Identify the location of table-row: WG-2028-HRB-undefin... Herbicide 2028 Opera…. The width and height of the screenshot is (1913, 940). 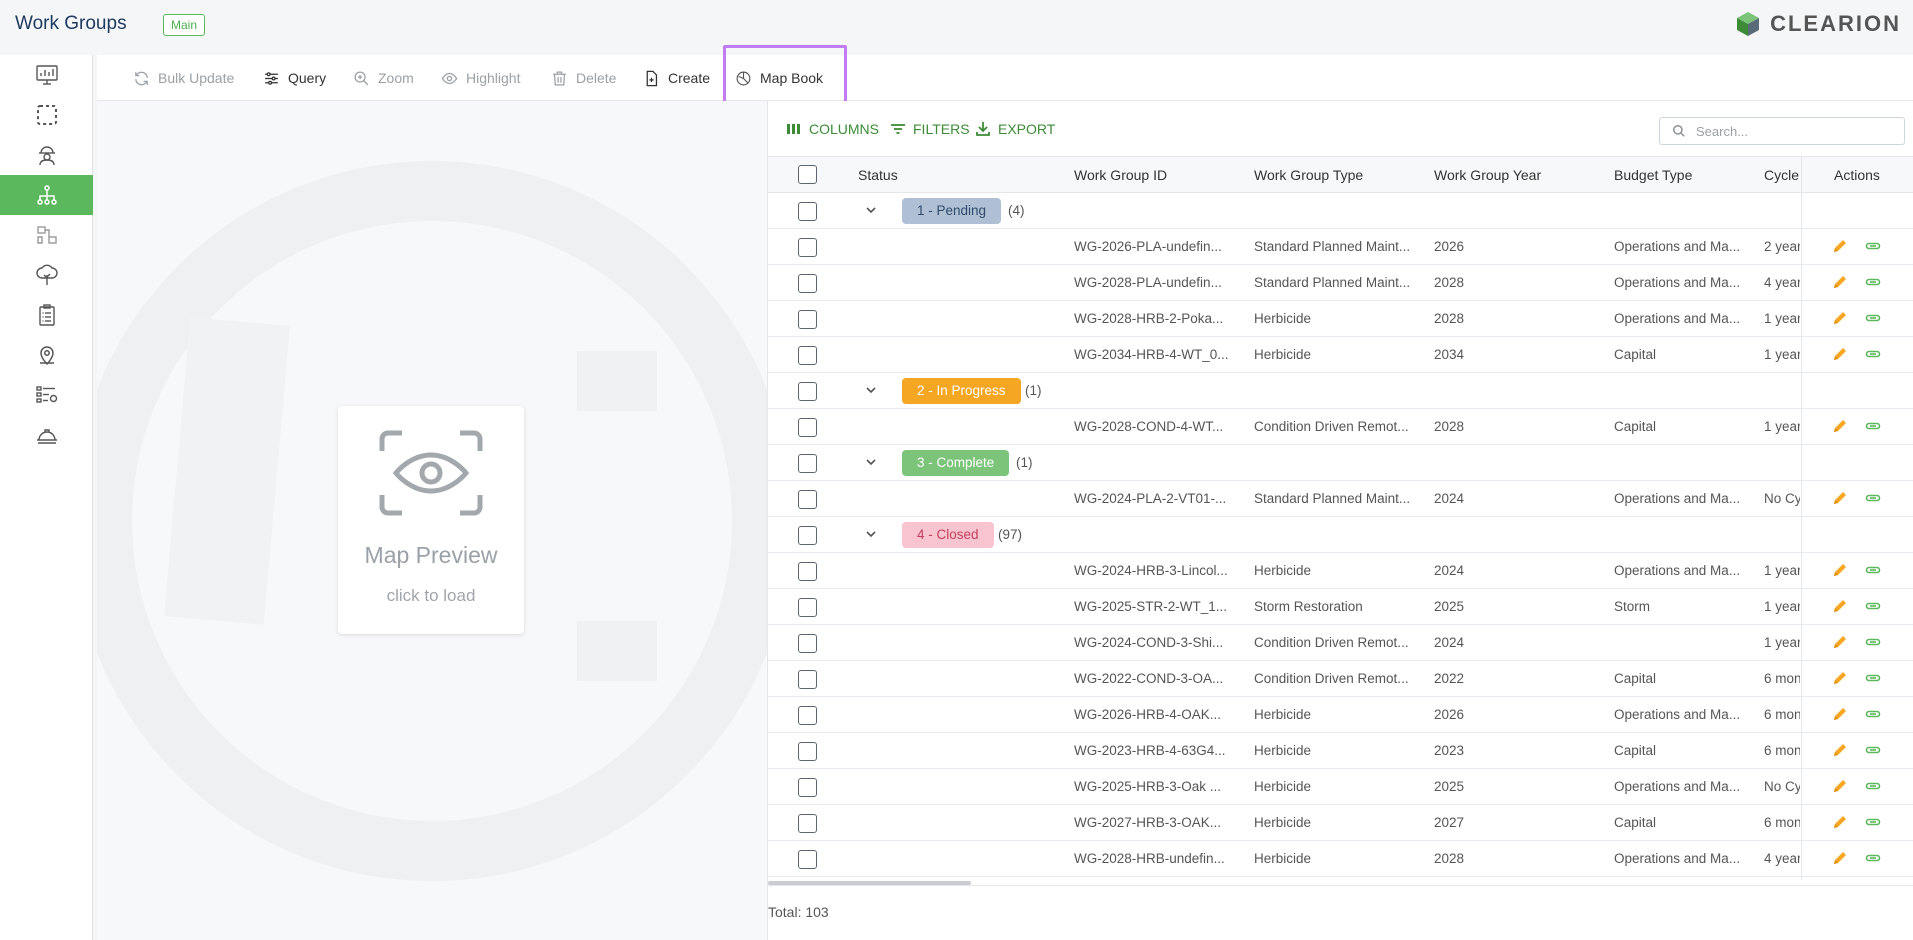
(1340, 859).